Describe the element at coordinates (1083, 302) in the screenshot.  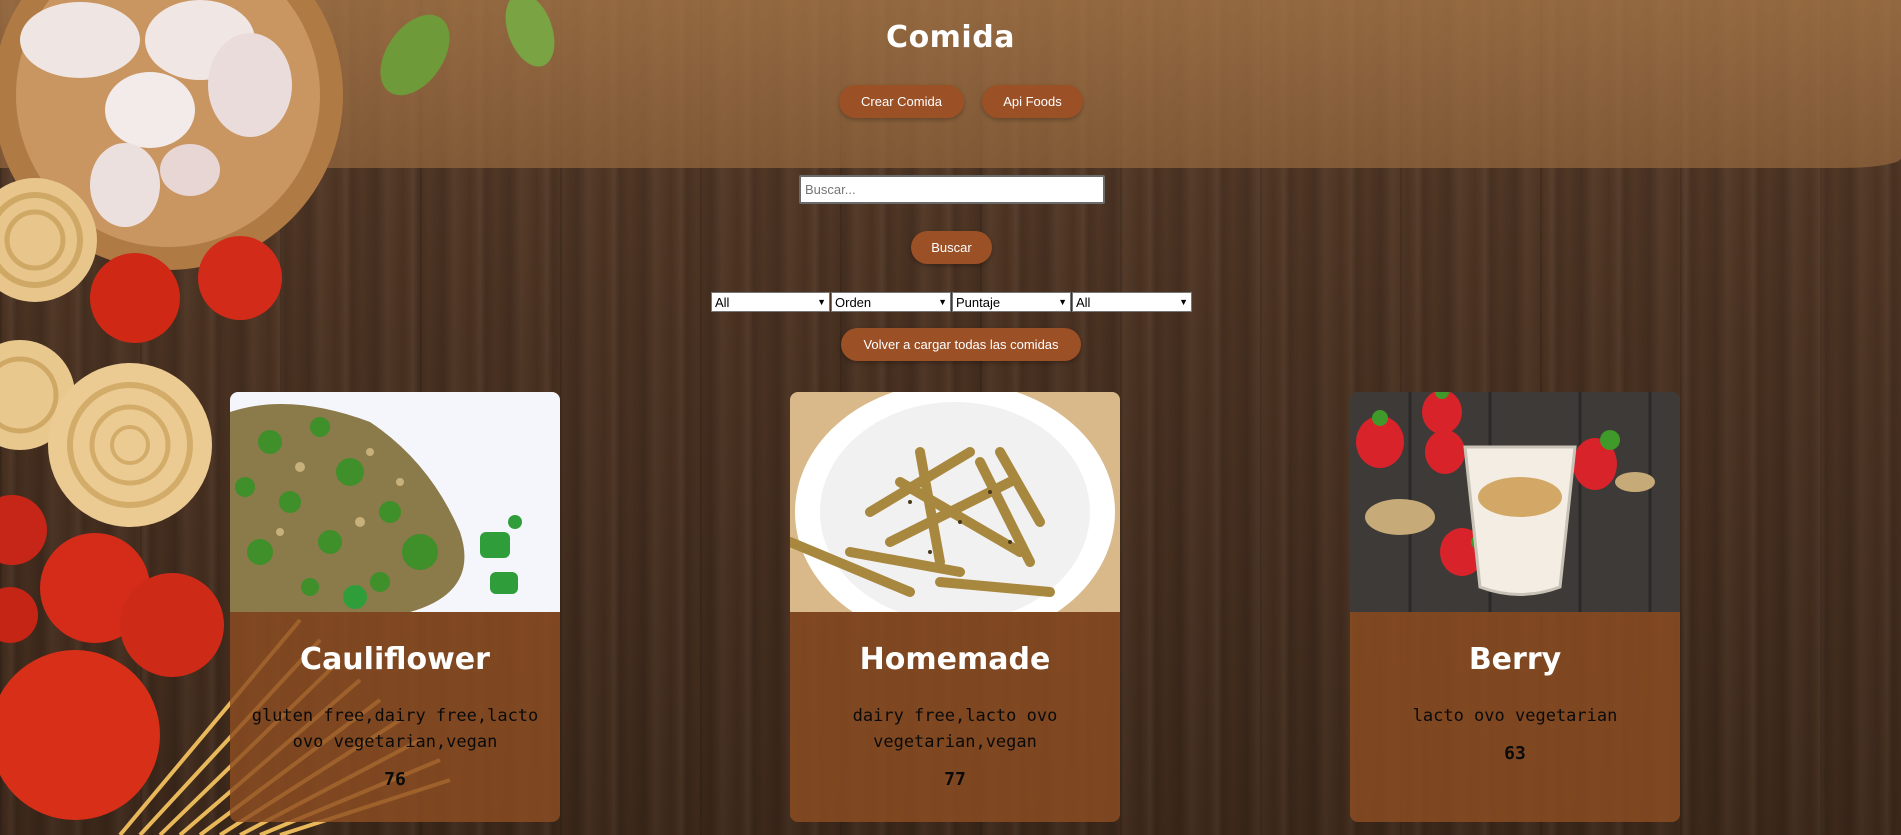
I see `source-filter-value: All` at that location.